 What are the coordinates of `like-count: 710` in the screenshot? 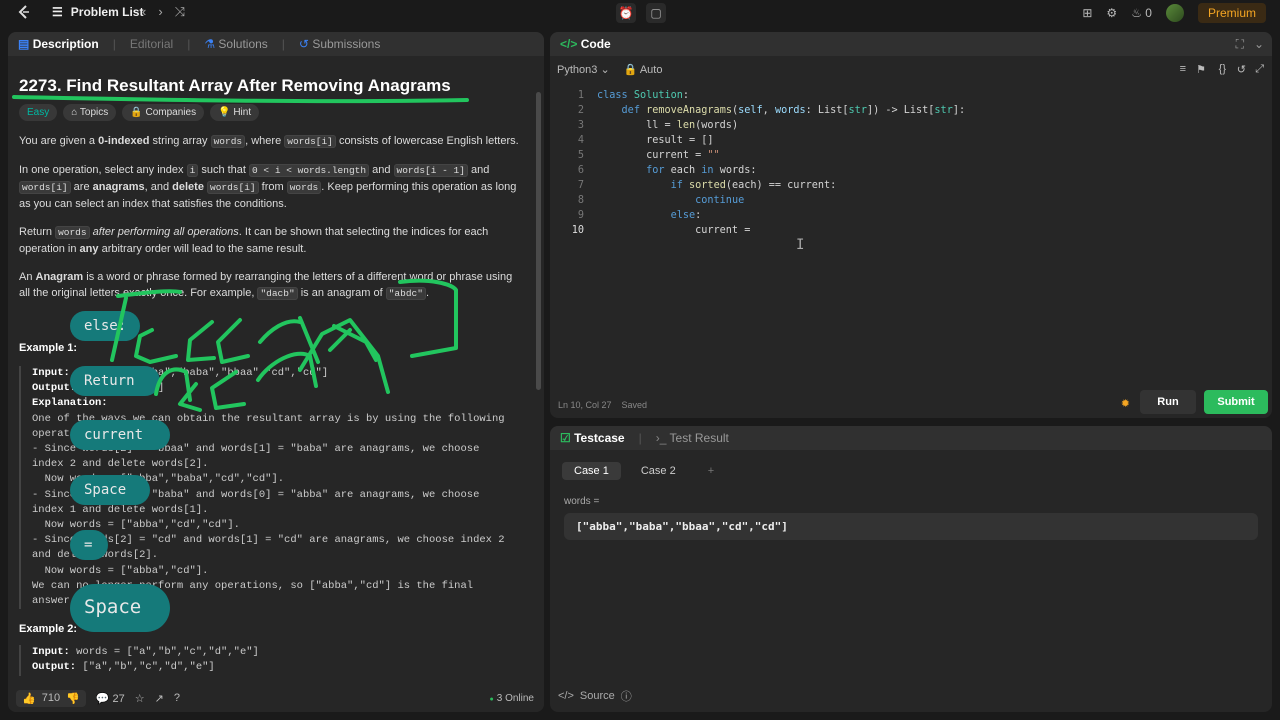 It's located at (51, 698).